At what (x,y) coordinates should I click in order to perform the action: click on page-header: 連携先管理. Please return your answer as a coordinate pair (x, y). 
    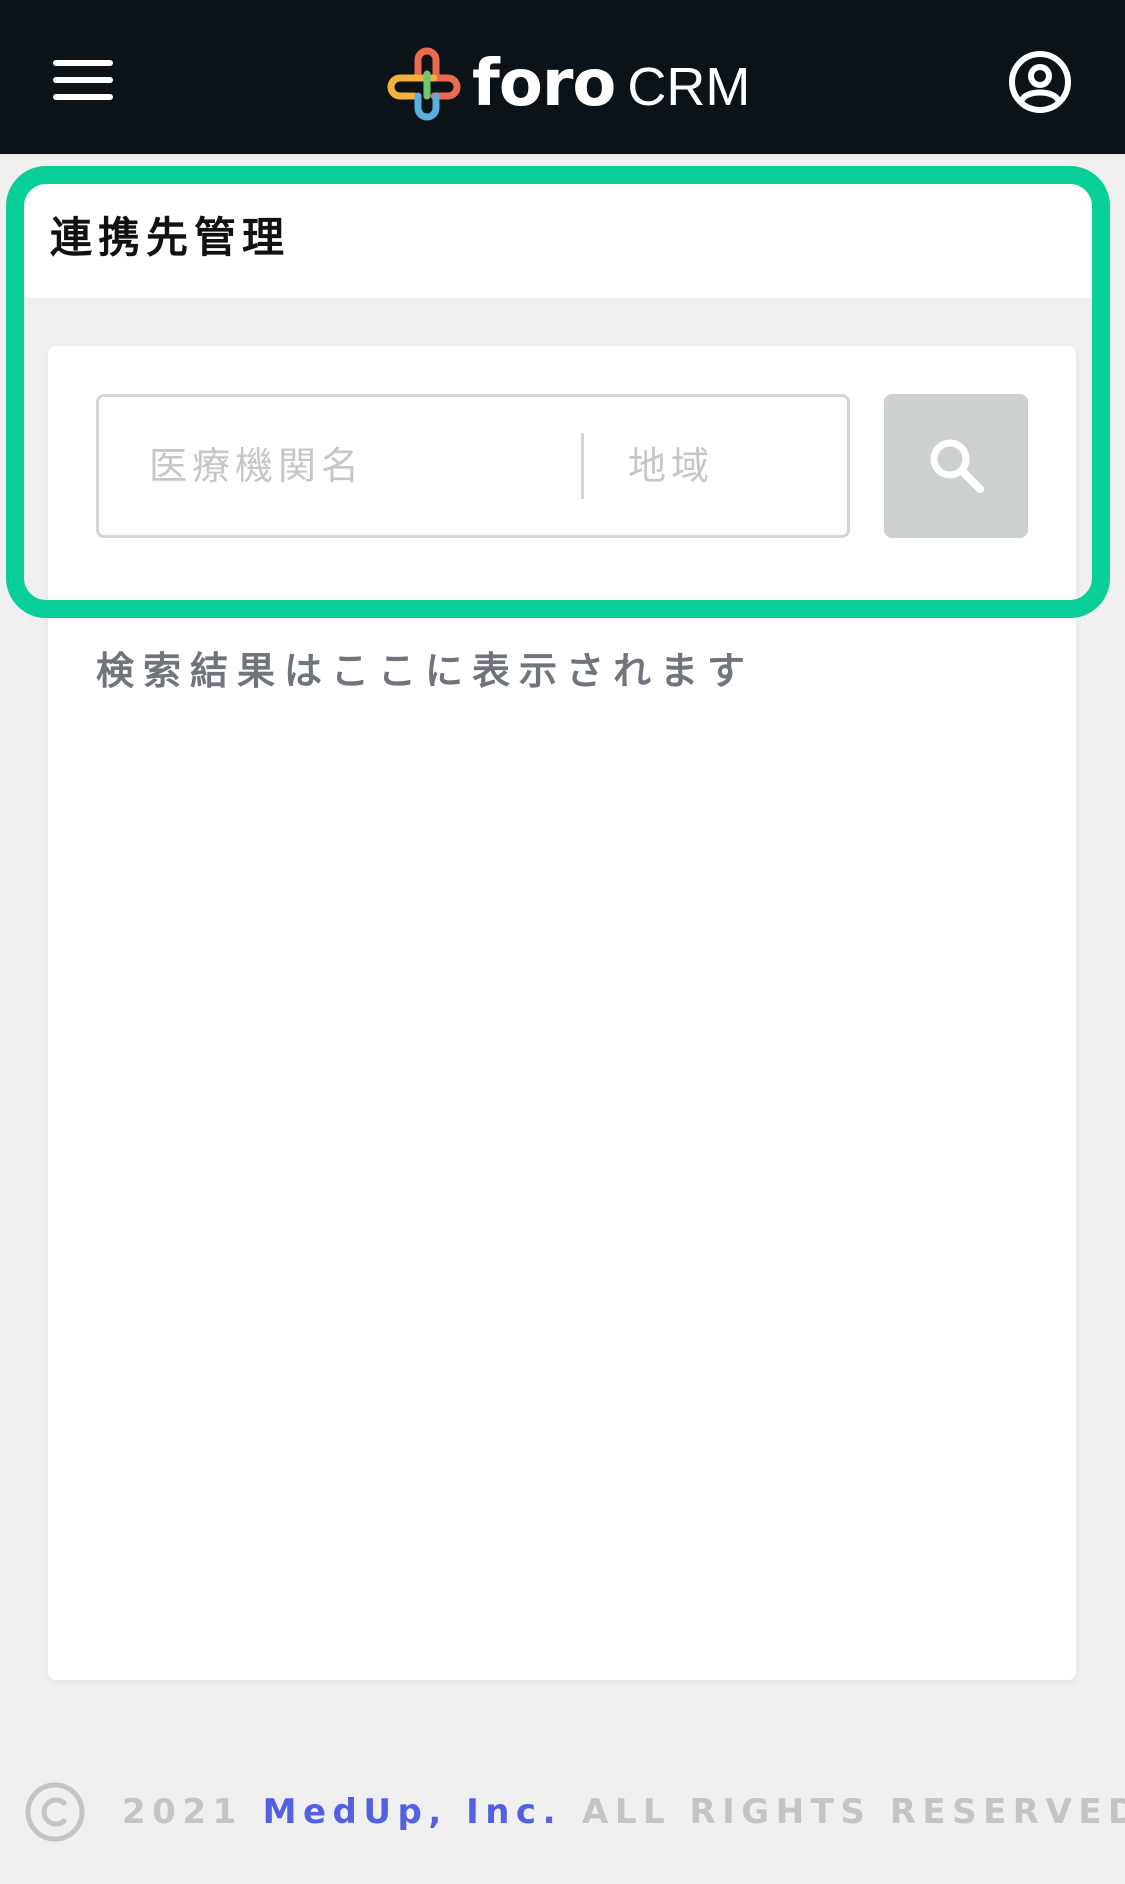
    Looking at the image, I should click on (562, 239).